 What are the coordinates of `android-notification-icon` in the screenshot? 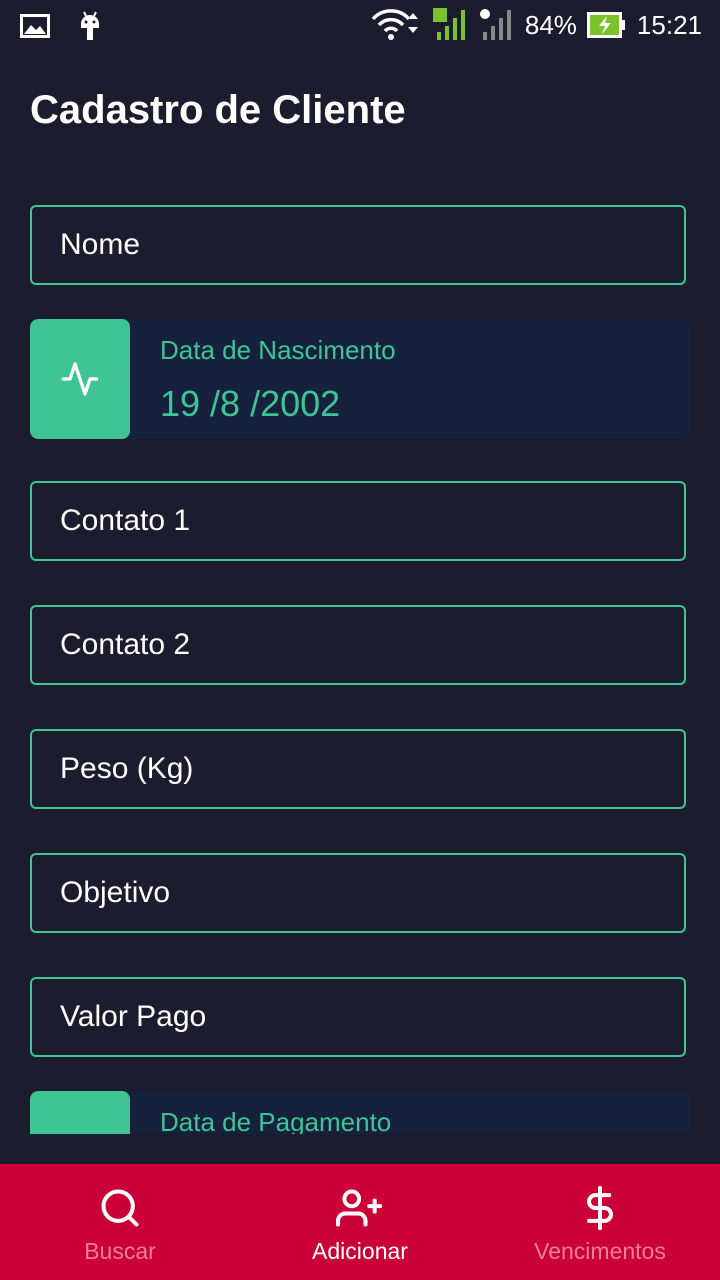 It's located at (90, 28).